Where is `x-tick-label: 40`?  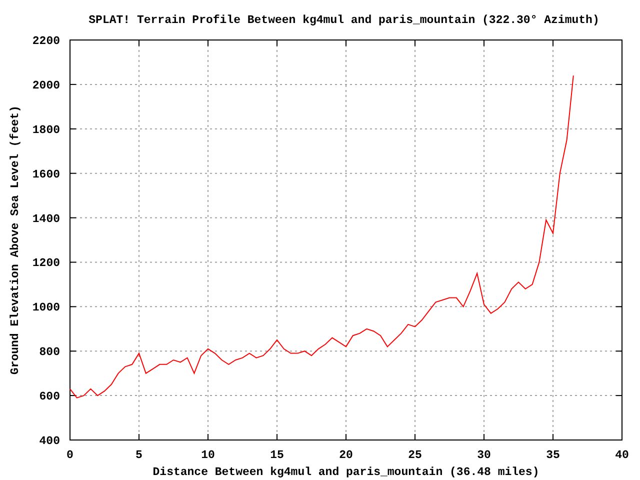
x-tick-label: 40 is located at coordinates (622, 455).